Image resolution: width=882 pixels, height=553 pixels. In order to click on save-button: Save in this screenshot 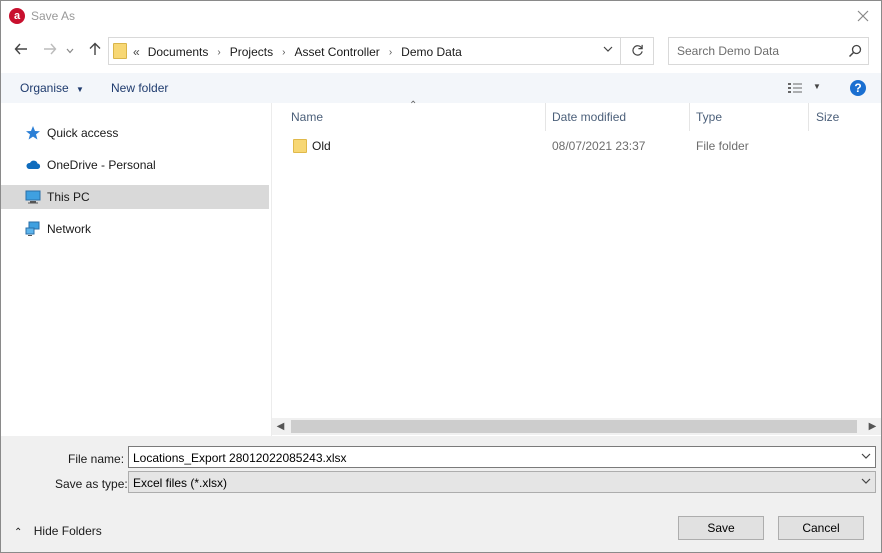, I will do `click(721, 528)`.